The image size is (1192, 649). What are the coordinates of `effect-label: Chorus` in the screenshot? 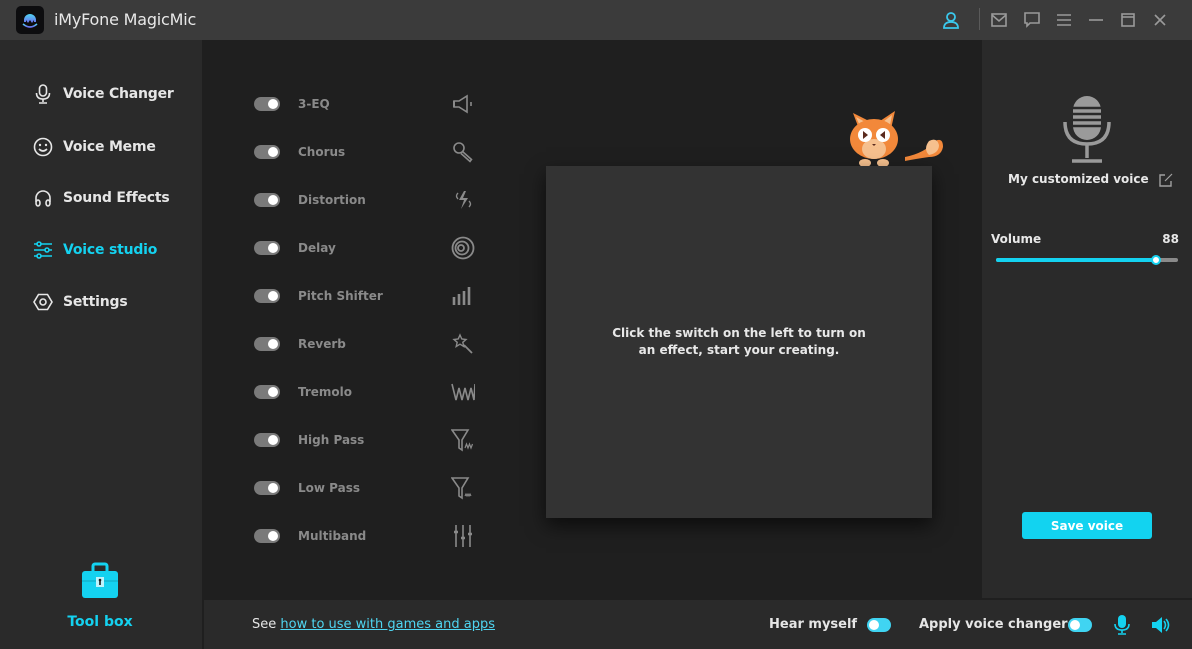 It's located at (322, 152).